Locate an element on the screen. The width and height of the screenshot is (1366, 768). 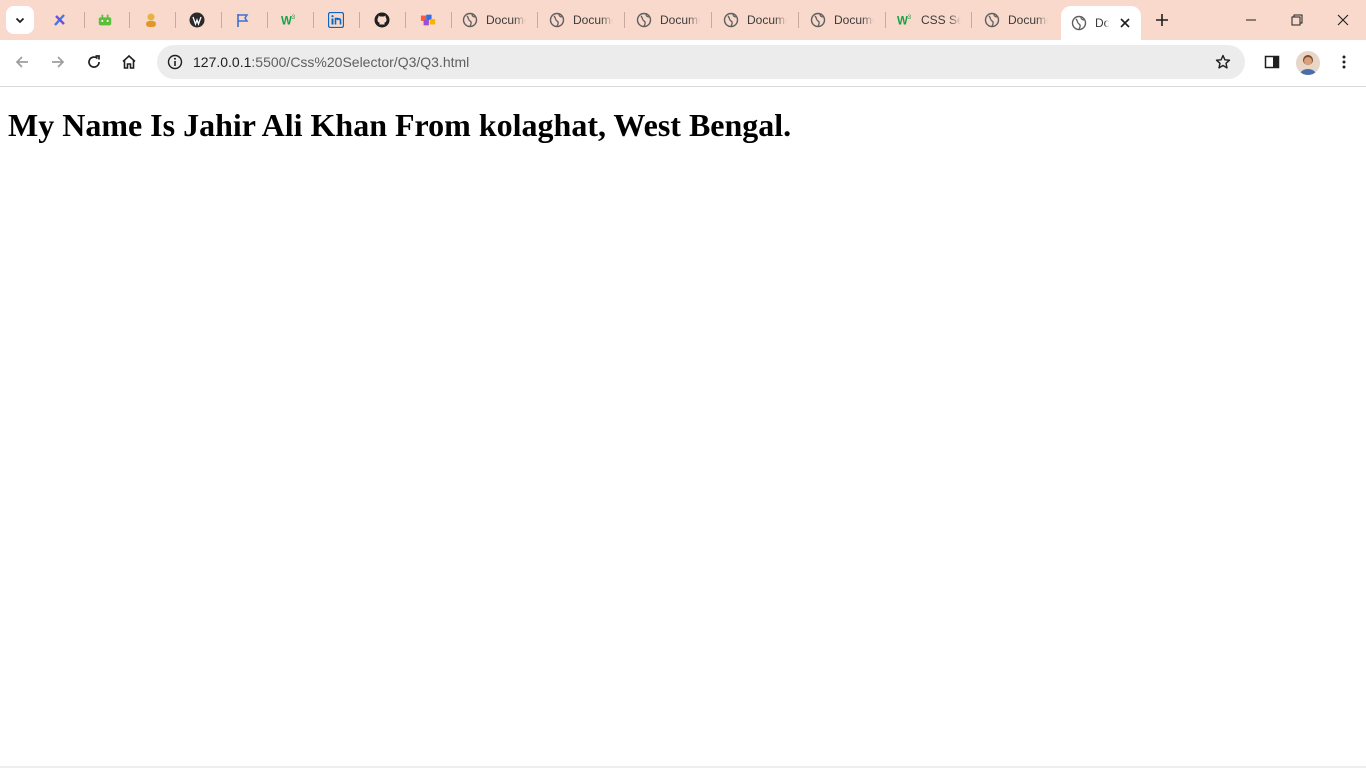
bookmark-button is located at coordinates (1223, 62).